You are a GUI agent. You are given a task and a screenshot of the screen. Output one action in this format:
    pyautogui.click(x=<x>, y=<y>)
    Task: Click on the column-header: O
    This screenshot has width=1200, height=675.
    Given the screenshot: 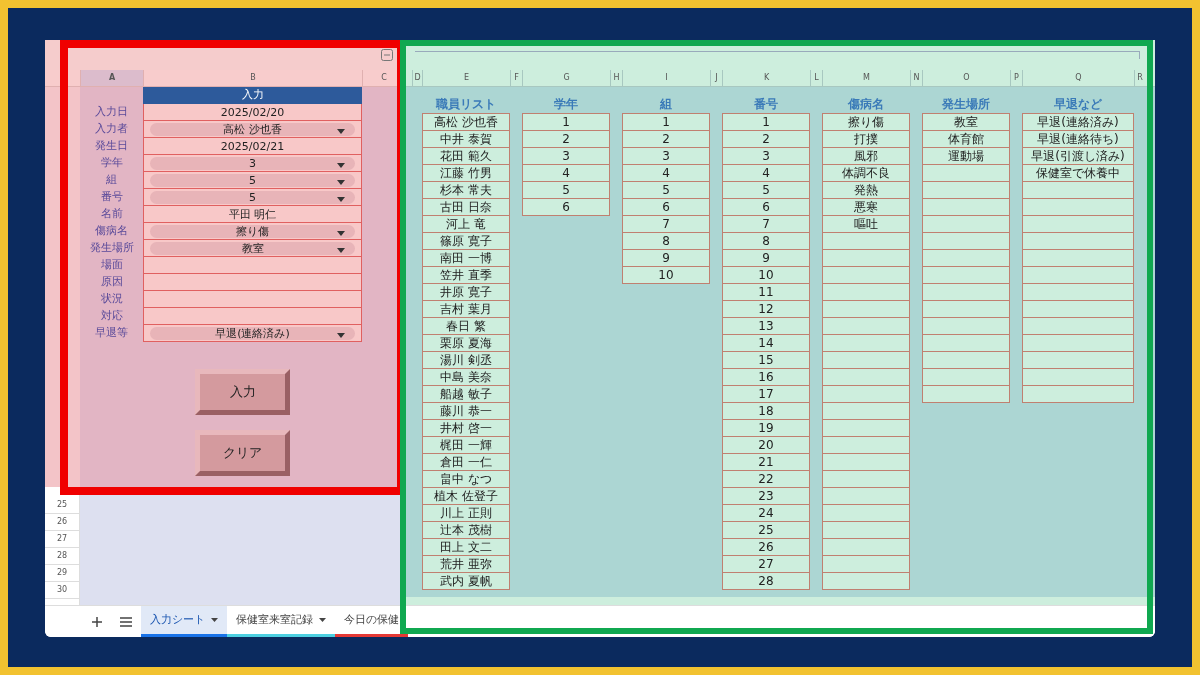 What is the action you would take?
    pyautogui.click(x=966, y=78)
    